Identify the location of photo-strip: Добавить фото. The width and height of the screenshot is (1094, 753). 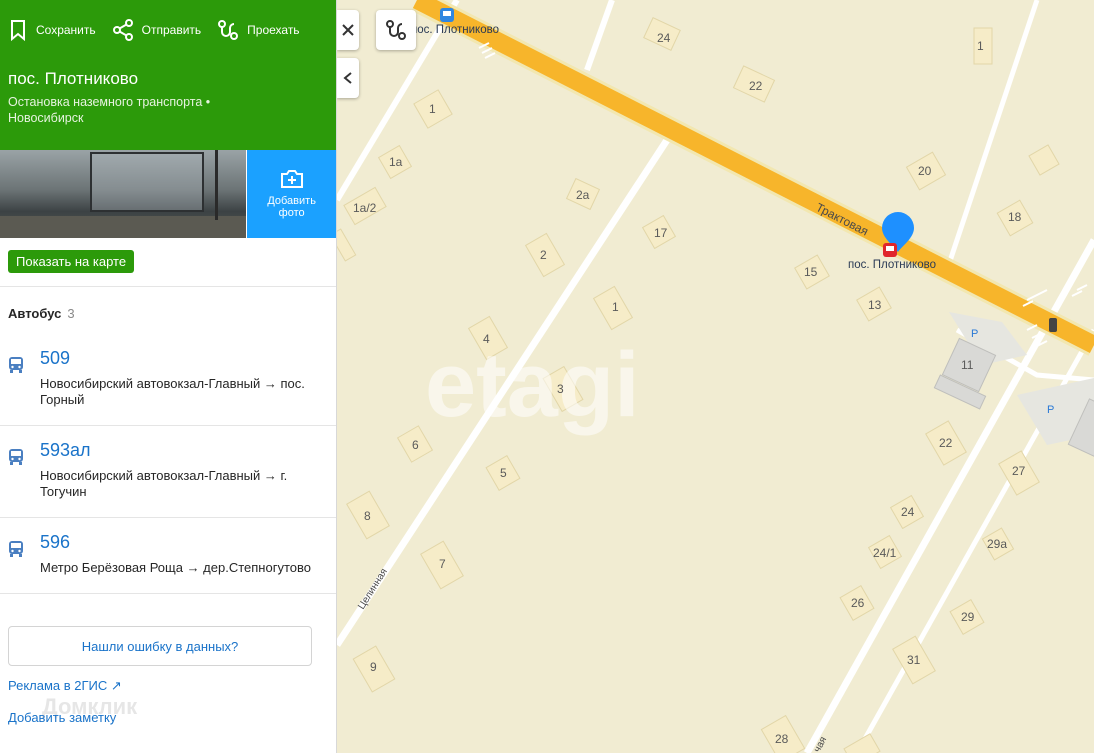
(168, 194).